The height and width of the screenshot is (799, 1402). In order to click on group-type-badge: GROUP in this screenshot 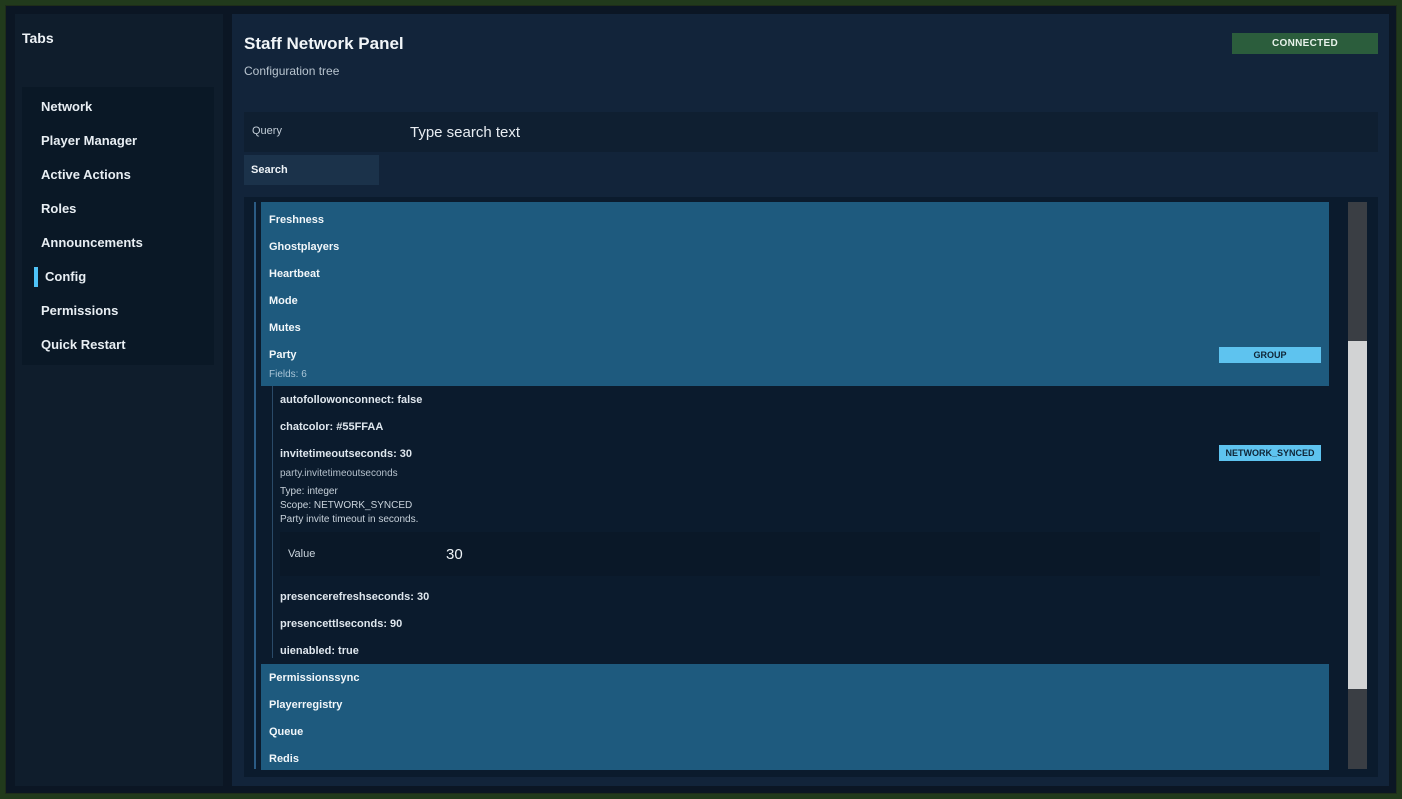, I will do `click(1270, 355)`.